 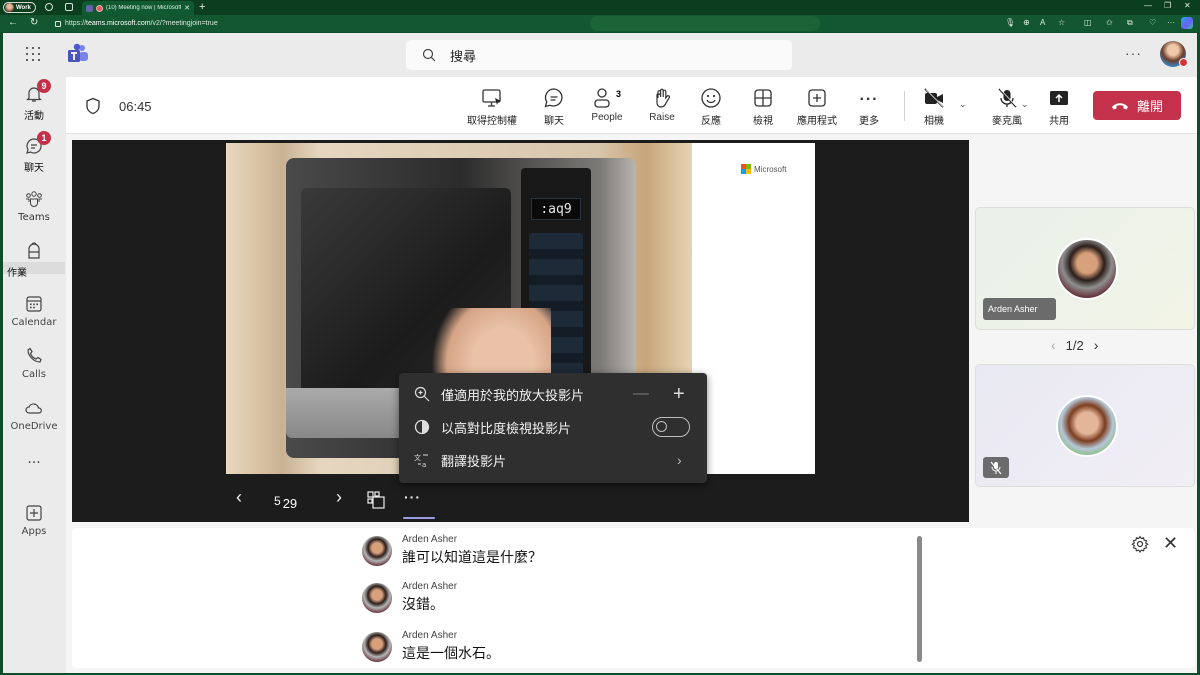 I want to click on previous-slide-button: ‹, so click(x=239, y=497).